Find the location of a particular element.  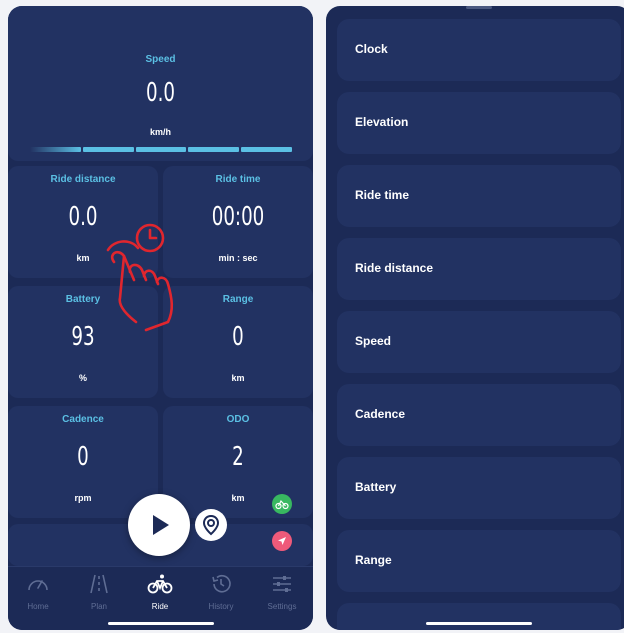

speed-gauge-bar is located at coordinates (161, 150).